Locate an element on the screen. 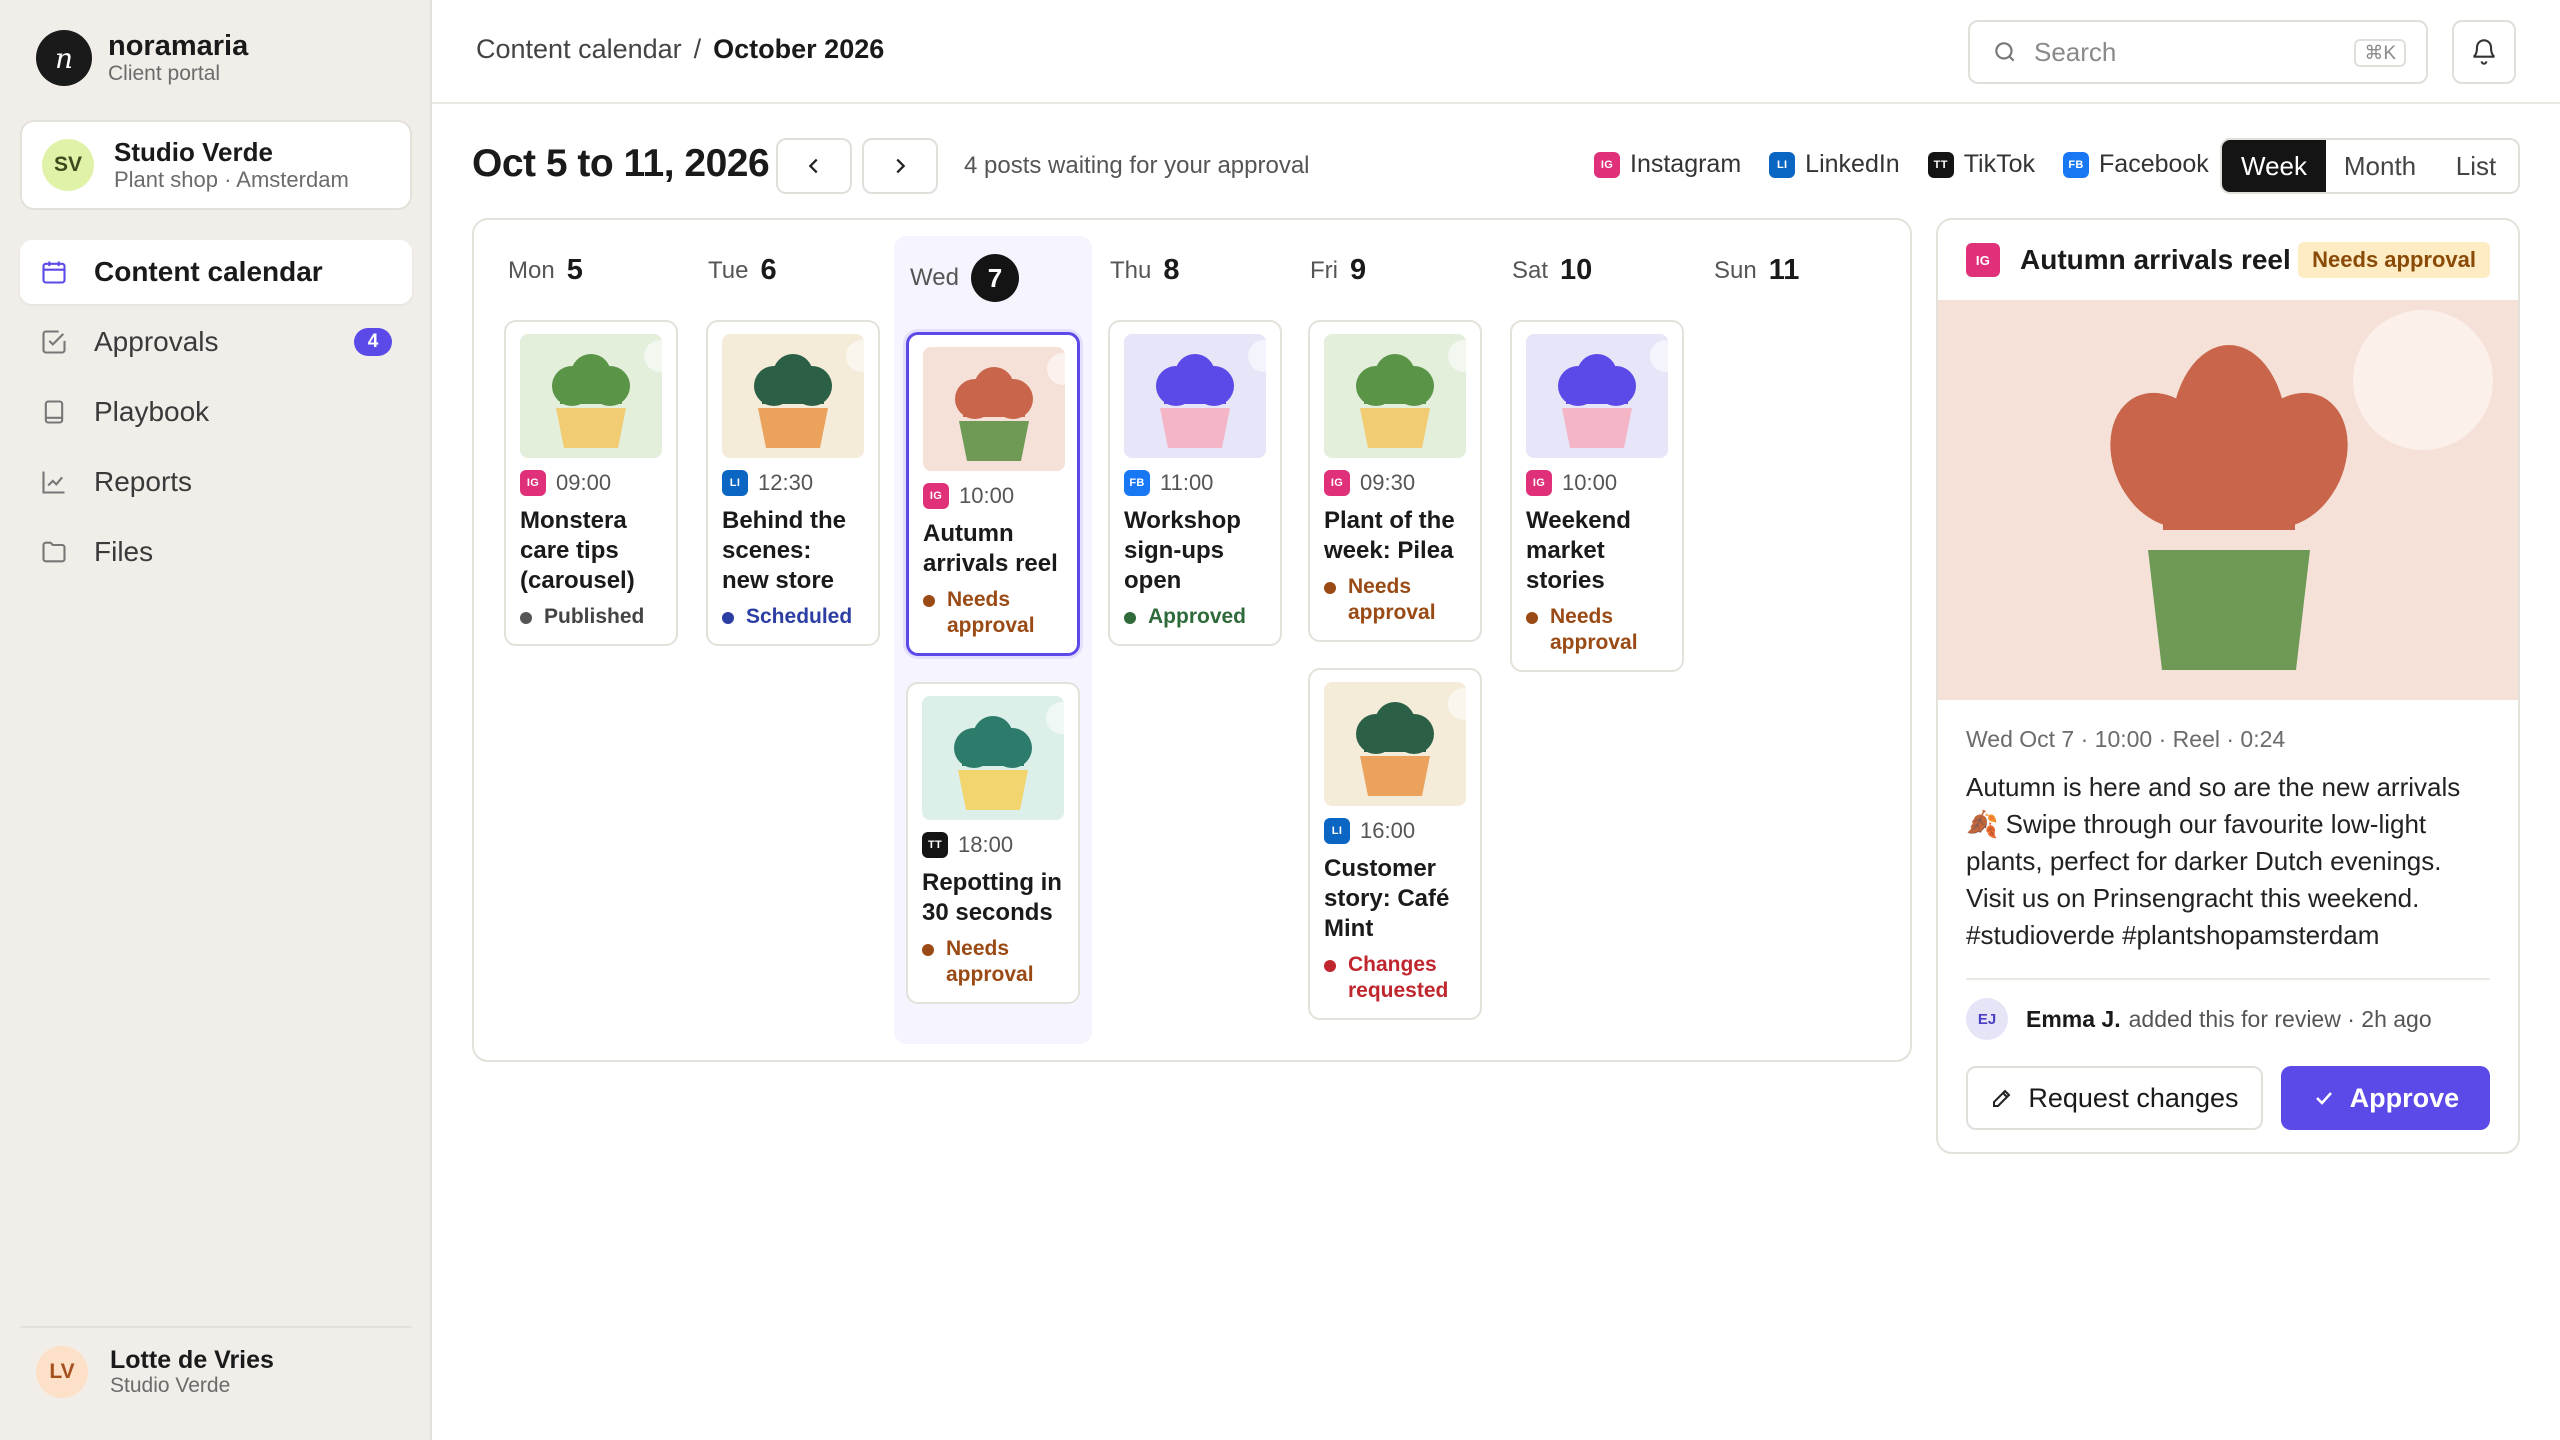 The height and width of the screenshot is (1440, 2560). legend-facebook: FB Facebook is located at coordinates (2136, 164).